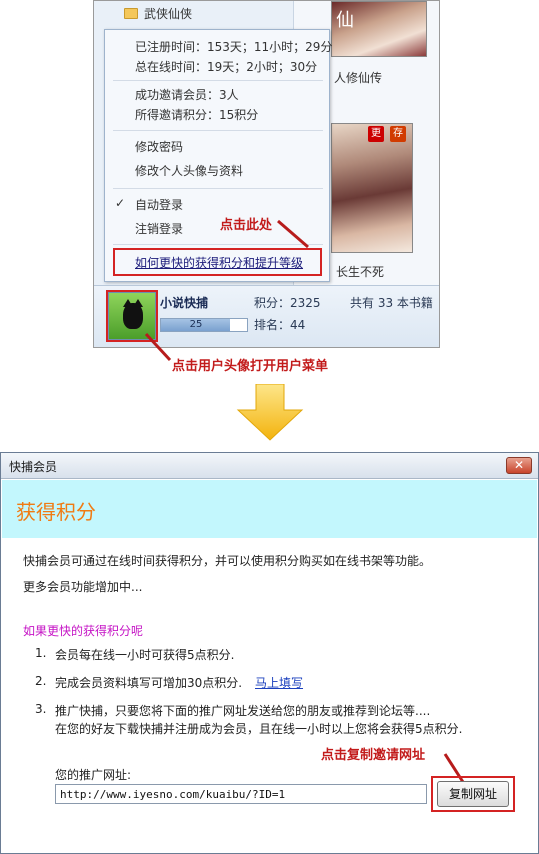  I want to click on close-button: ✕, so click(519, 465).